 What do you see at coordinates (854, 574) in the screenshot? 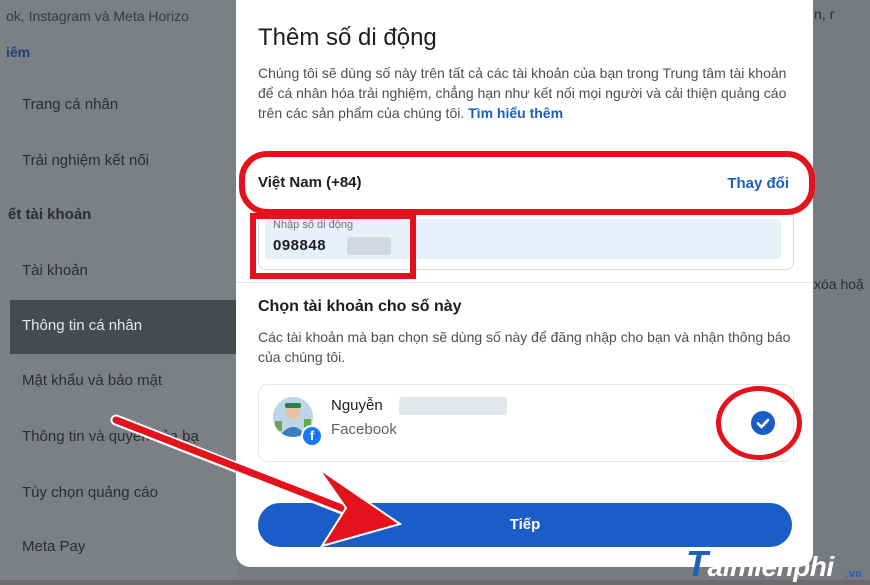
I see `watermark-domain: .vn` at bounding box center [854, 574].